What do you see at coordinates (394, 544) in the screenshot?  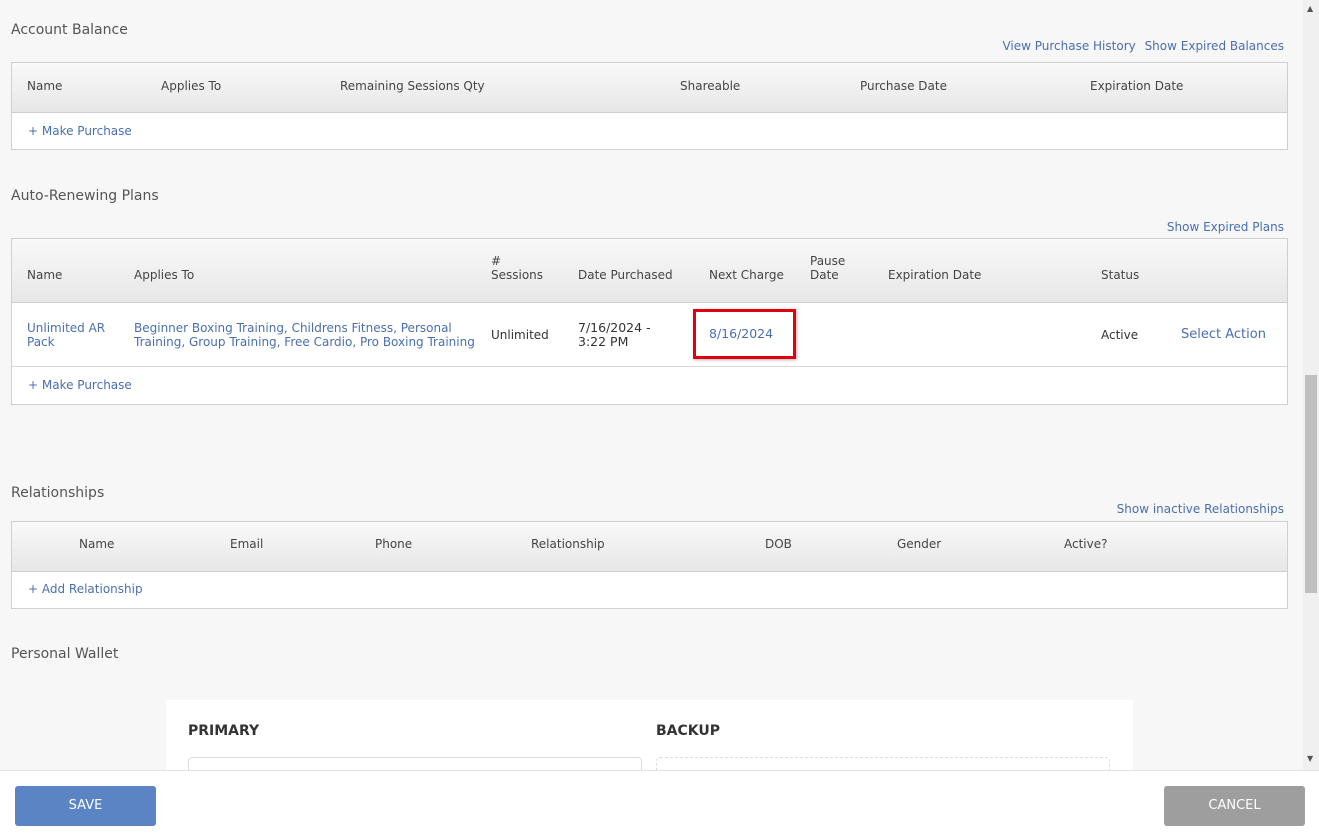 I see `col-phone: Phone` at bounding box center [394, 544].